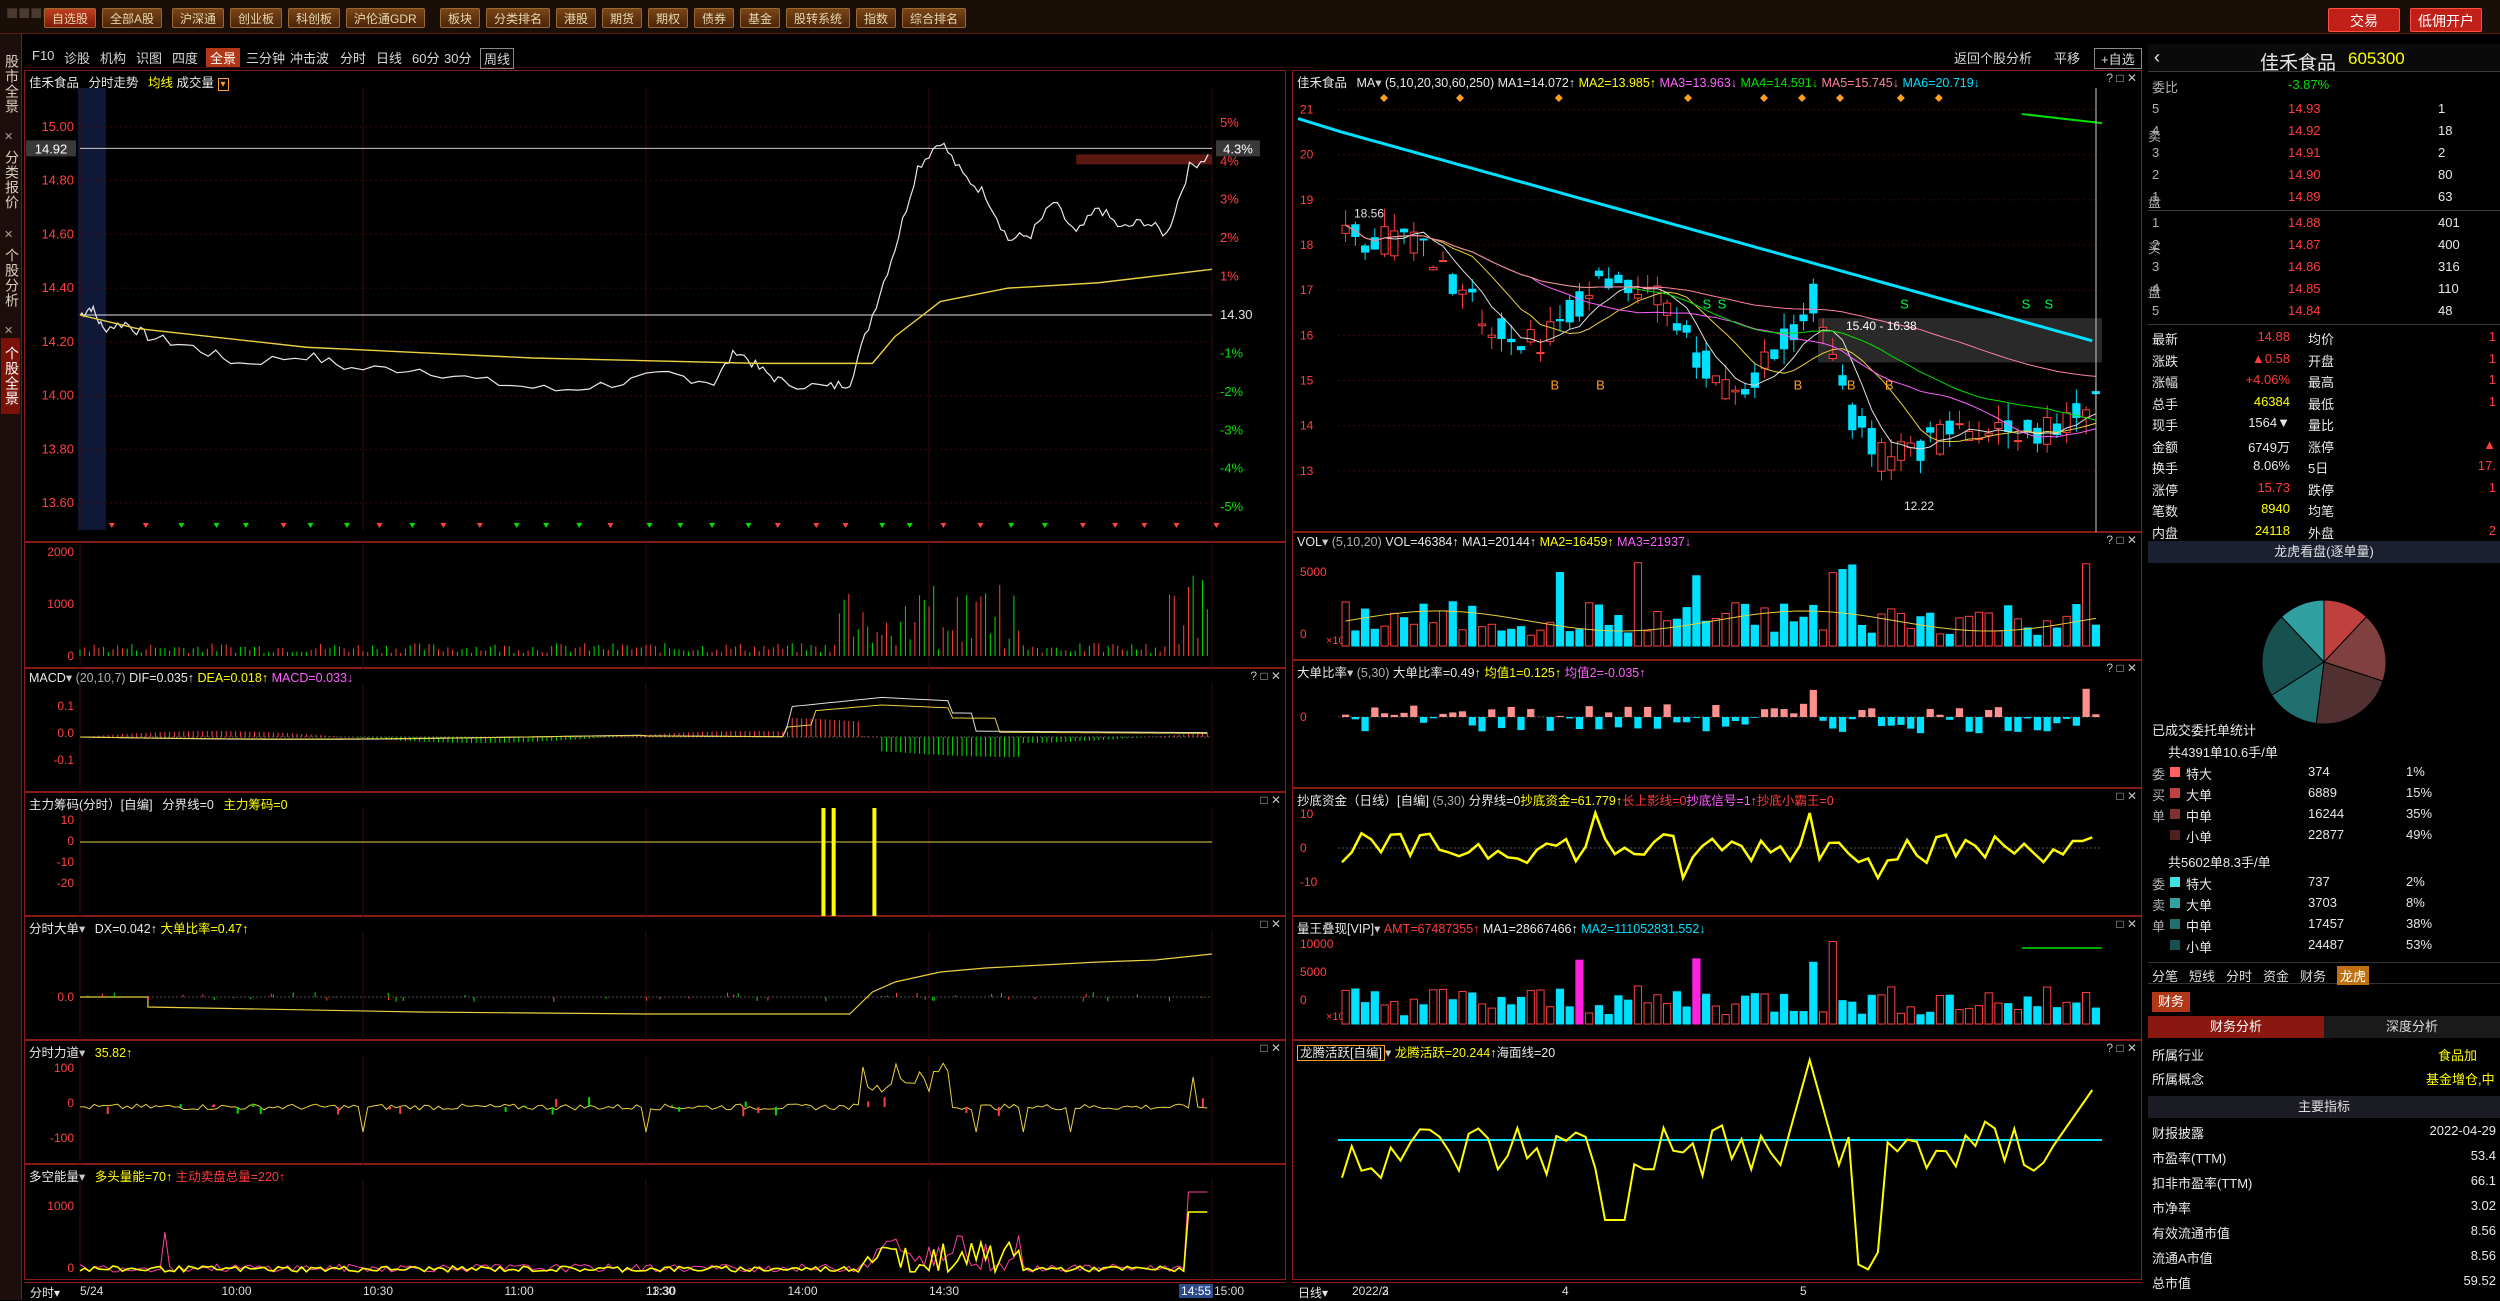  What do you see at coordinates (1554, 385) in the screenshot?
I see `bs-signal: B` at bounding box center [1554, 385].